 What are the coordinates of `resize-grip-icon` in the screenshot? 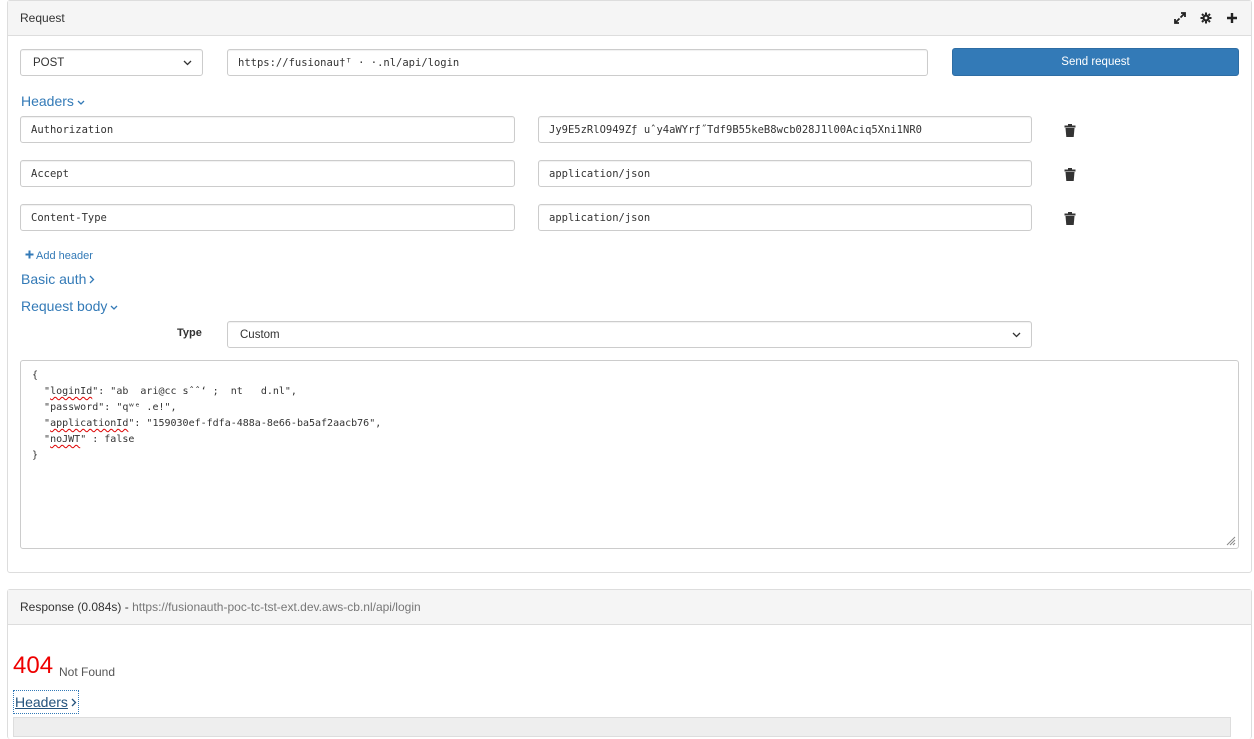 It's located at (1230, 540).